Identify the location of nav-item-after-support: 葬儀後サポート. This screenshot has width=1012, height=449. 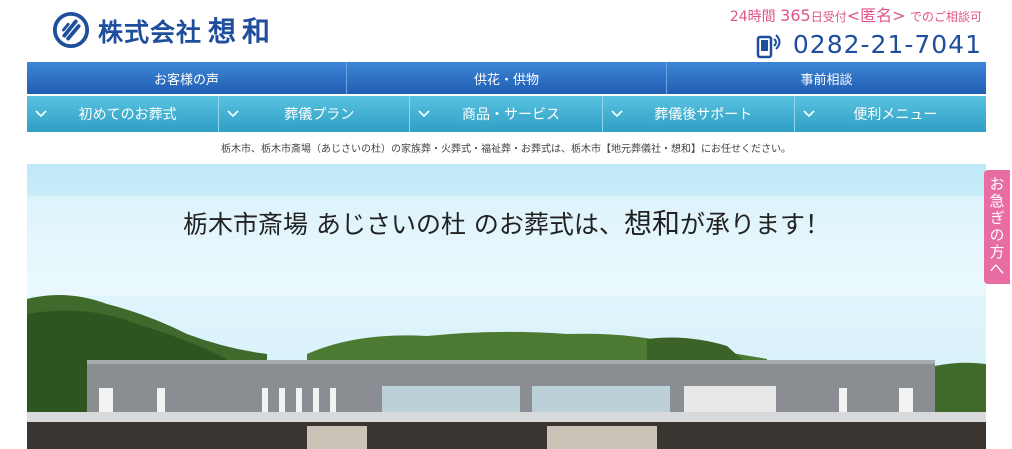
(699, 114).